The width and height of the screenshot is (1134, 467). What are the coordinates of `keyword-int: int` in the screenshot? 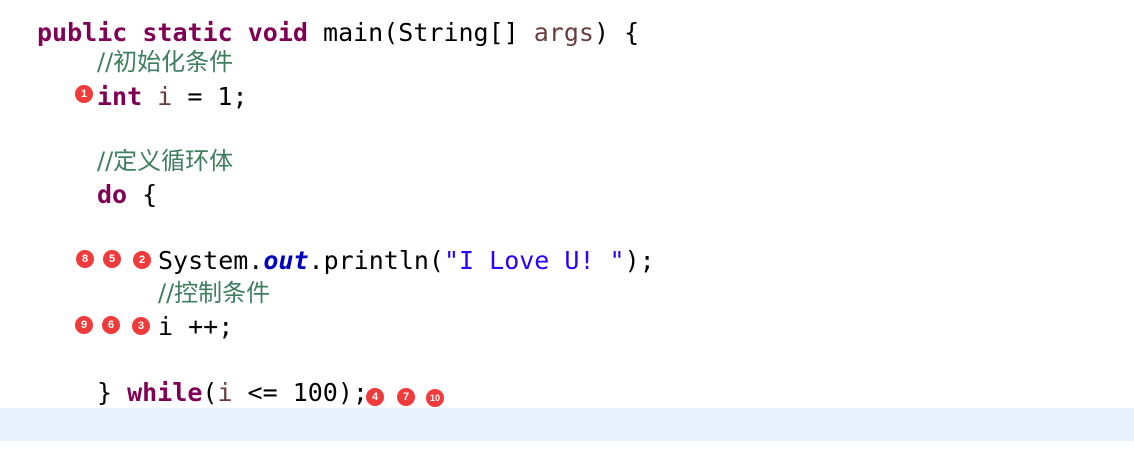 It's located at (120, 96).